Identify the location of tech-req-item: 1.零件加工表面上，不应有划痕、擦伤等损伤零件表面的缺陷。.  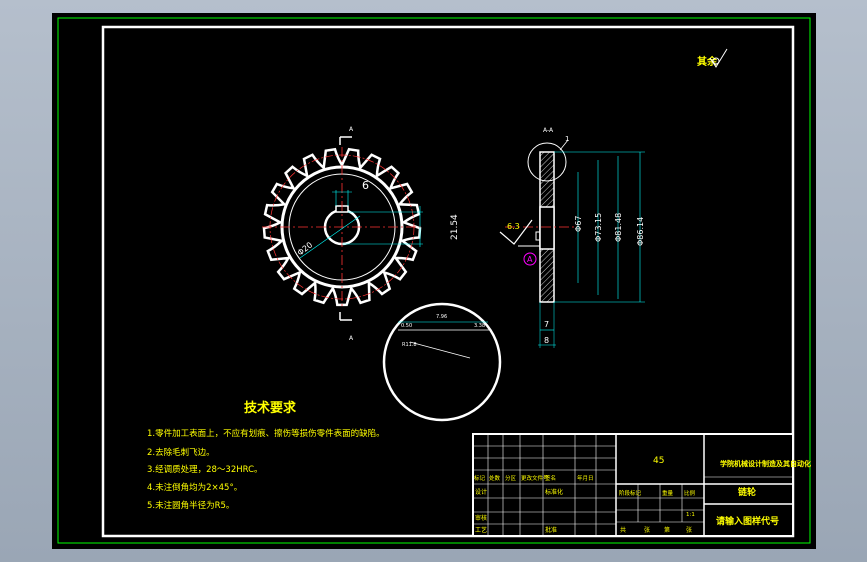
(266, 433).